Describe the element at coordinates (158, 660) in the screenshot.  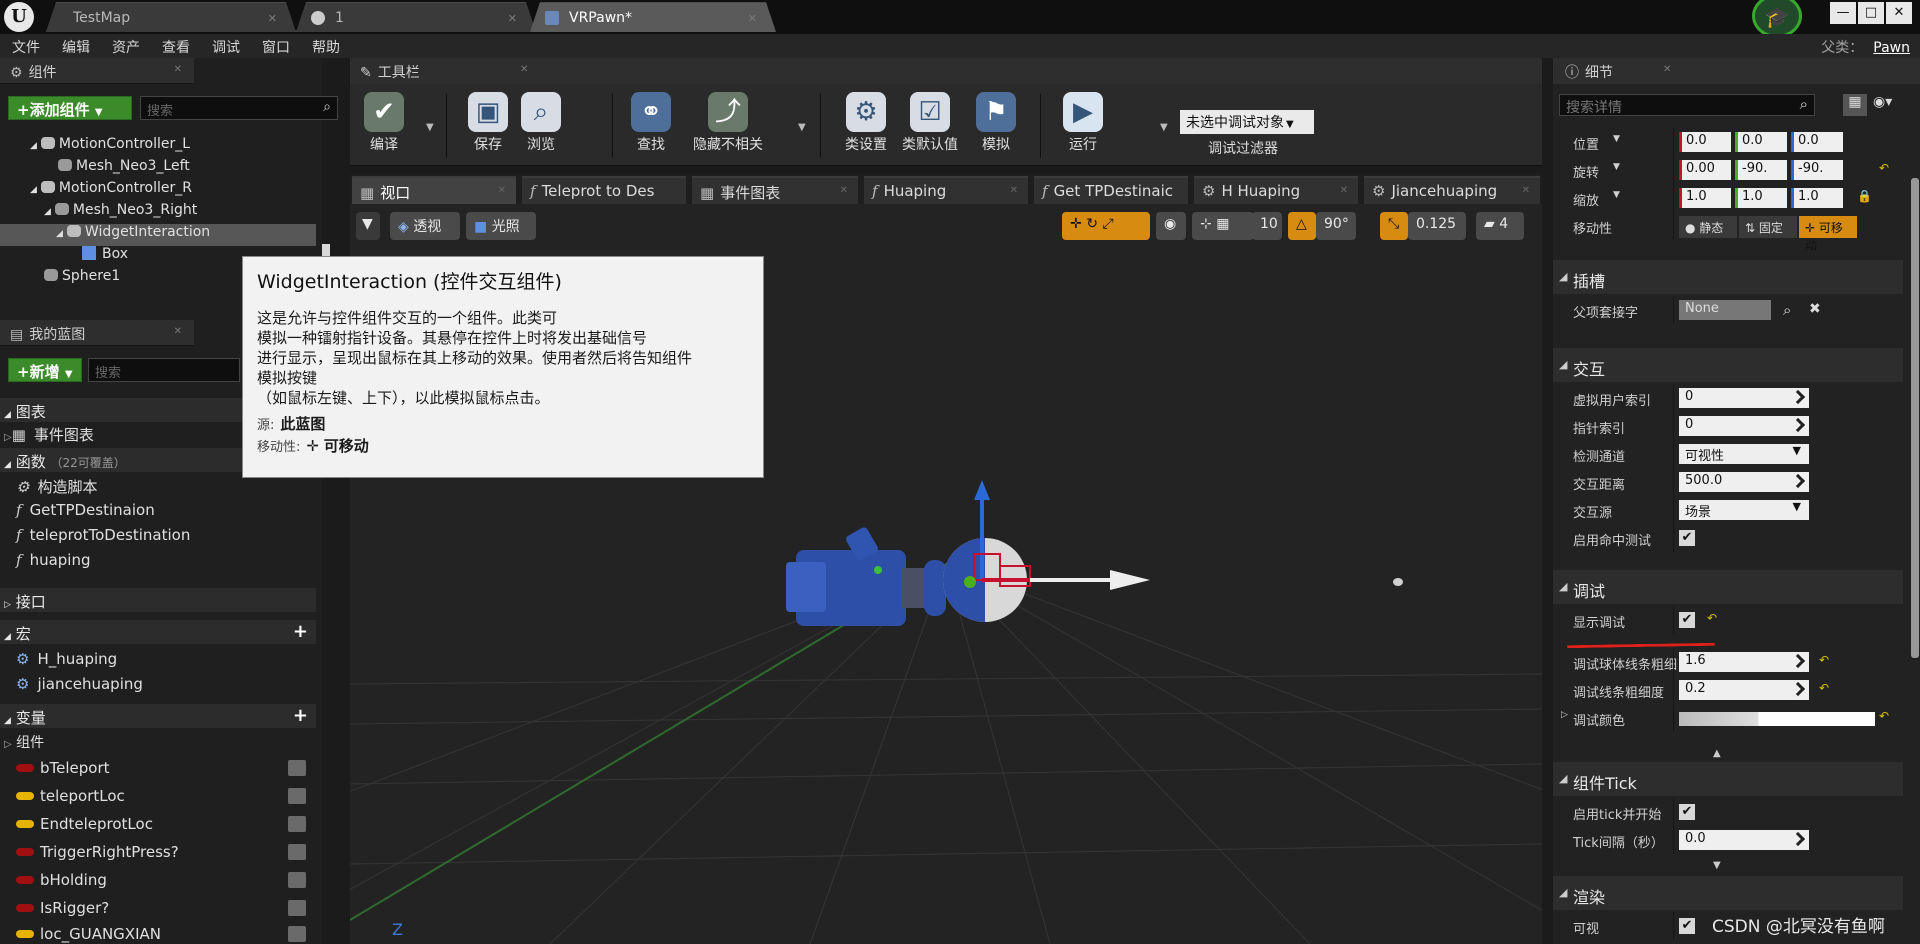
I see `macro-item: ⚙ H_huaping` at that location.